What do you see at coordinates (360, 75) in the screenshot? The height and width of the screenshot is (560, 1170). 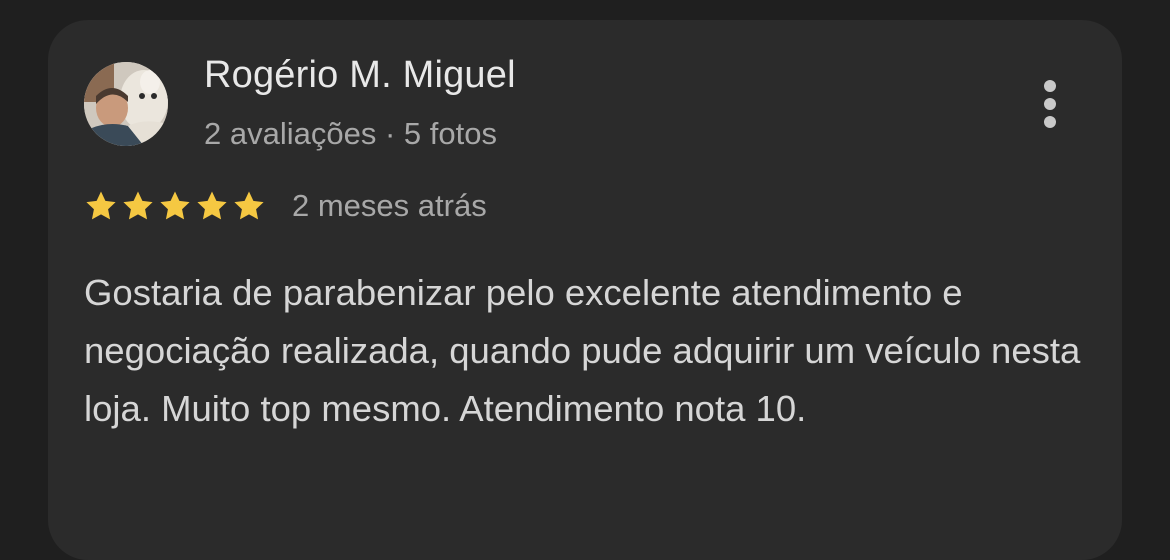 I see `author-name: Rogério M. Miguel` at bounding box center [360, 75].